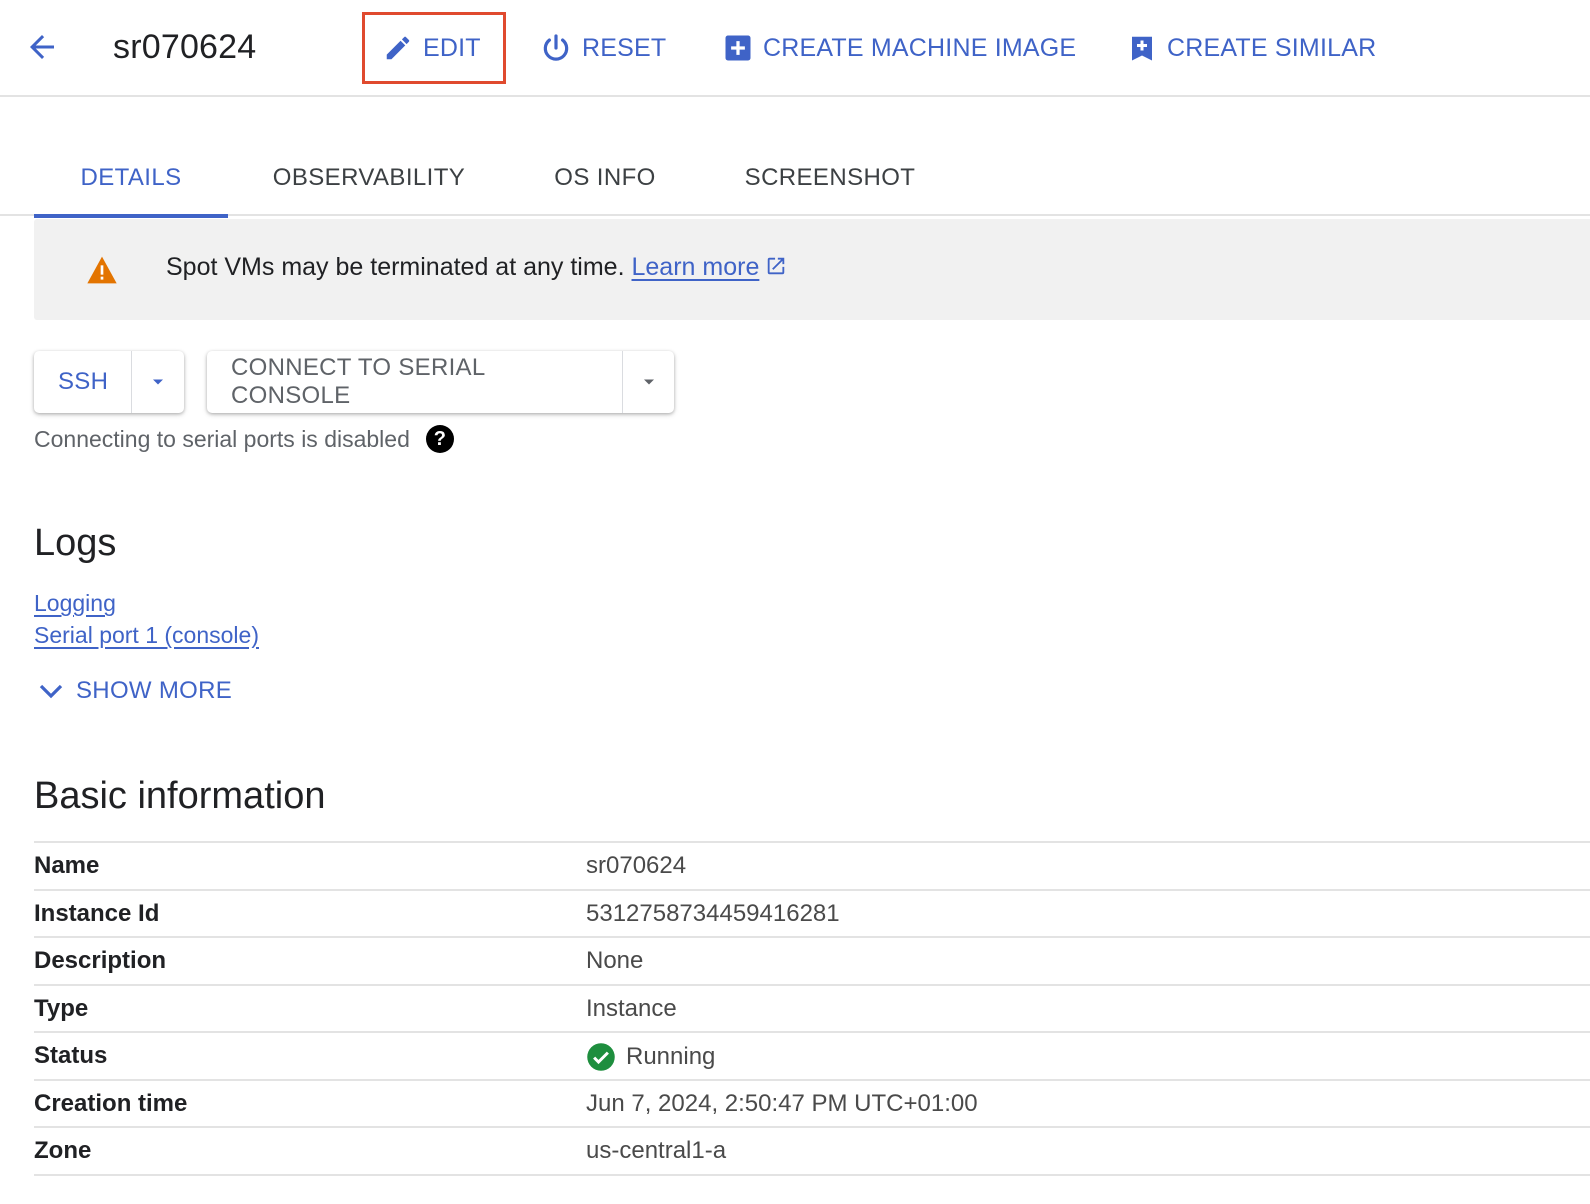 This screenshot has width=1590, height=1204. I want to click on reset-button: RESET, so click(603, 48).